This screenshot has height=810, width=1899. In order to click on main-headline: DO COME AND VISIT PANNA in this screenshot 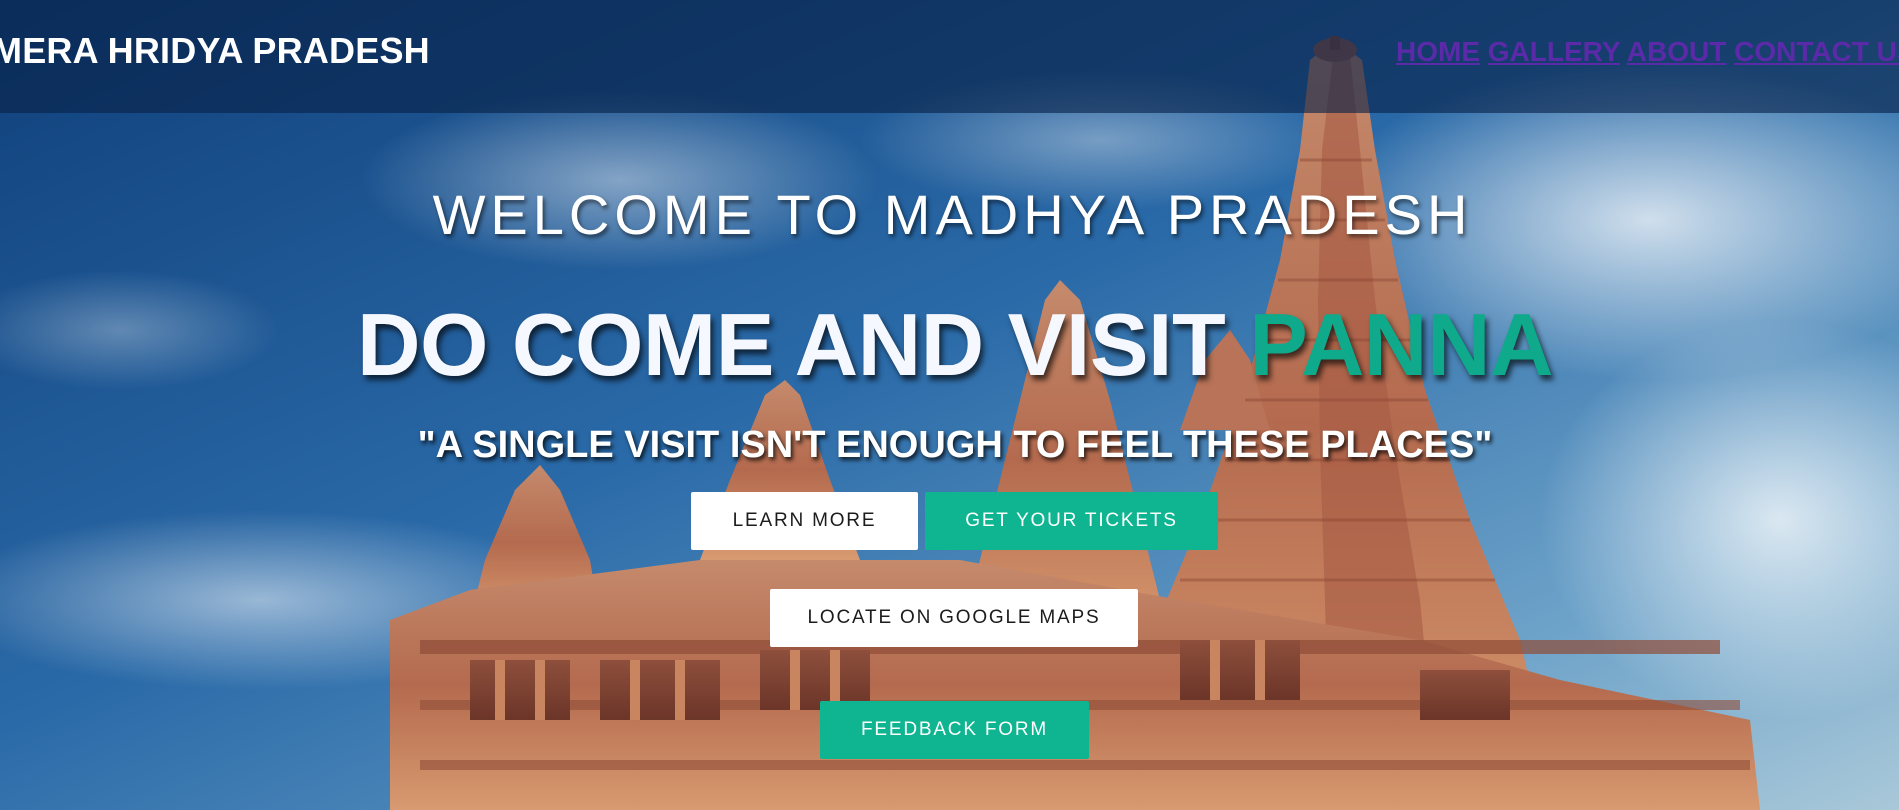, I will do `click(949, 345)`.